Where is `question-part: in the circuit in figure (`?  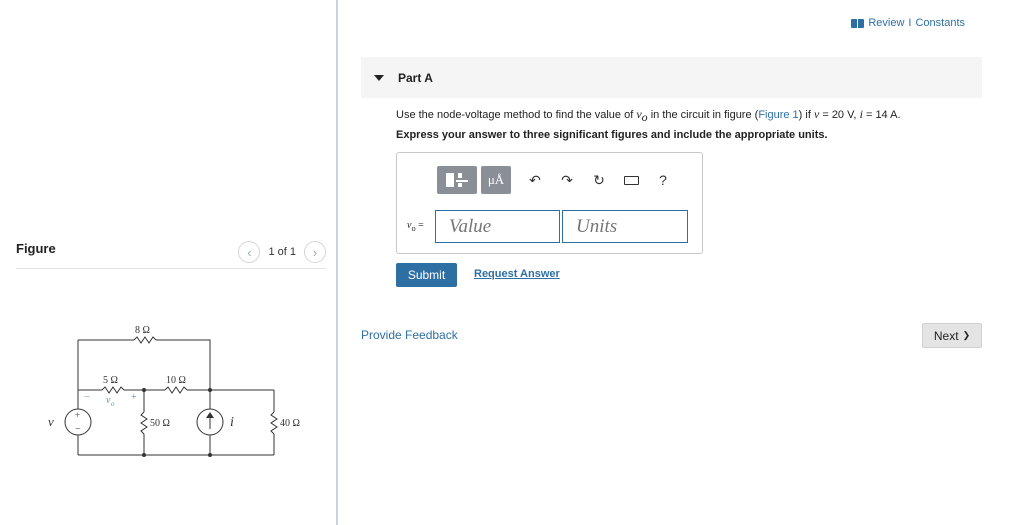 question-part: in the circuit in figure ( is located at coordinates (703, 115).